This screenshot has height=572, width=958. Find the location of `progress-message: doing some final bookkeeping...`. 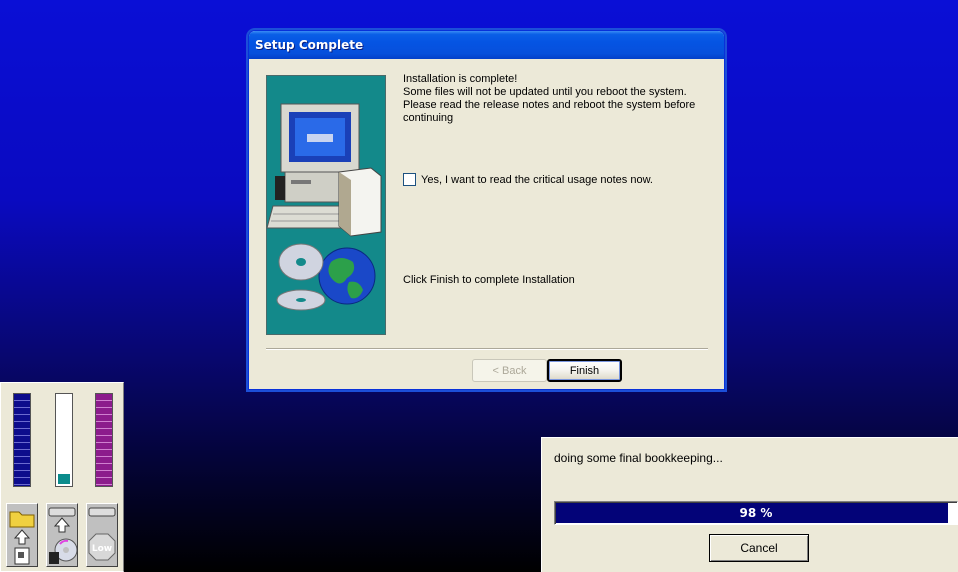

progress-message: doing some final bookkeeping... is located at coordinates (638, 458).